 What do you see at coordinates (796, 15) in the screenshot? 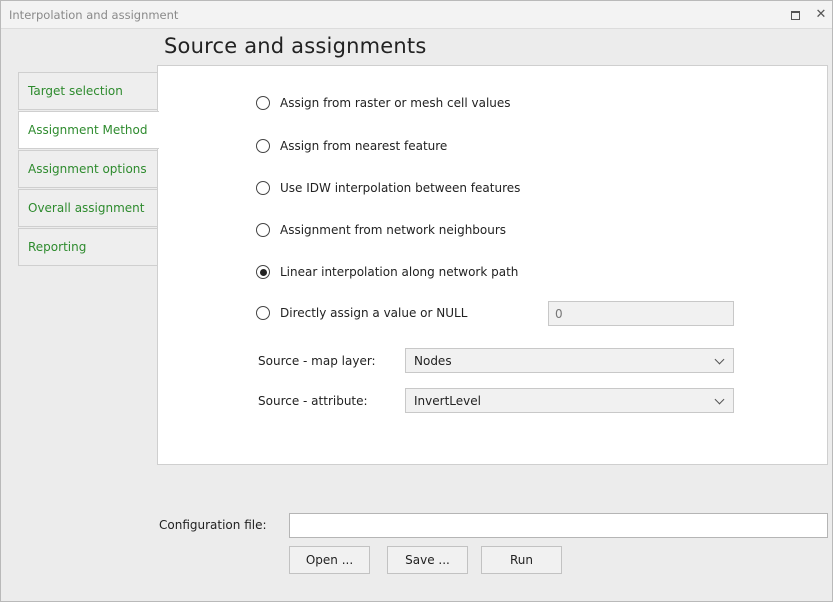
I see `restore-icon` at bounding box center [796, 15].